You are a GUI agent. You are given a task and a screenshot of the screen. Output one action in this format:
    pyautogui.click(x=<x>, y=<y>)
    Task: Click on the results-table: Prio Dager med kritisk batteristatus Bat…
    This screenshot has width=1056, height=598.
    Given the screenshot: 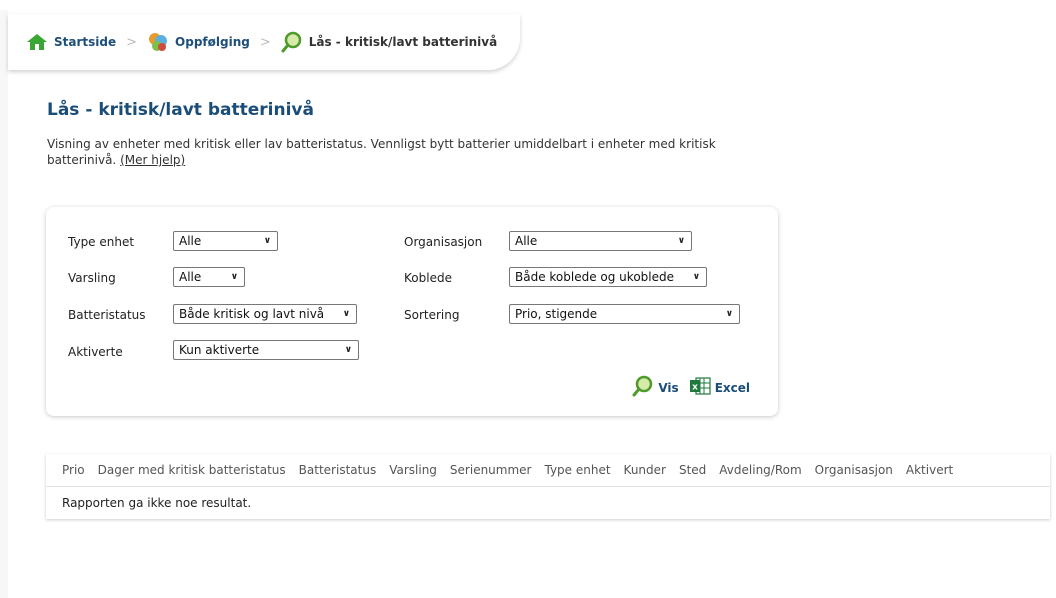 What is the action you would take?
    pyautogui.click(x=548, y=486)
    